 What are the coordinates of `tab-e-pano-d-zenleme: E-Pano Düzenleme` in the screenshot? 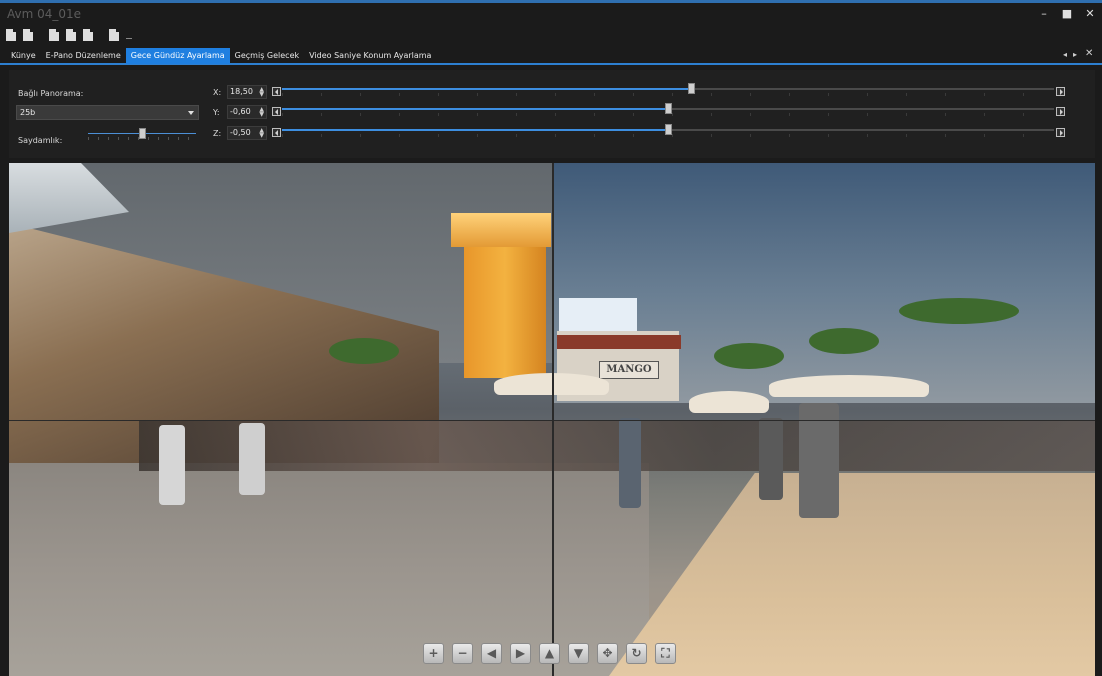 It's located at (83, 56).